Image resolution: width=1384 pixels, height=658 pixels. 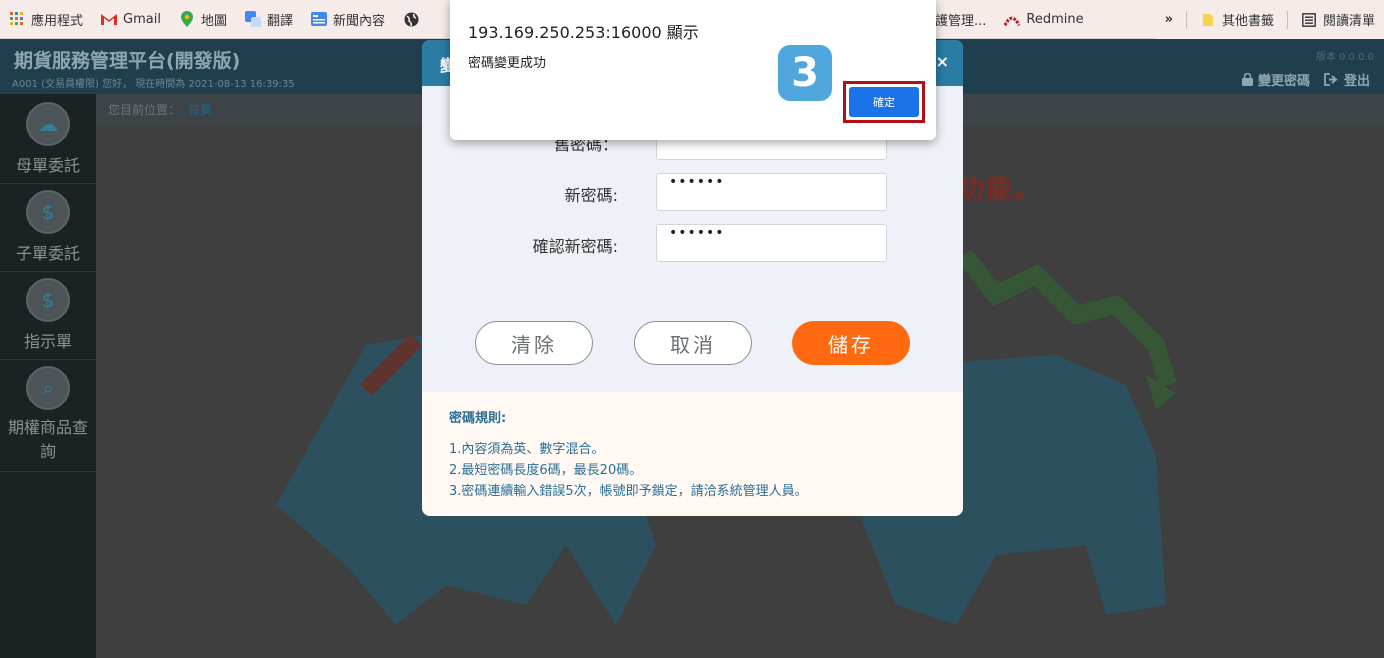 I want to click on translate-icon, so click(x=252, y=19).